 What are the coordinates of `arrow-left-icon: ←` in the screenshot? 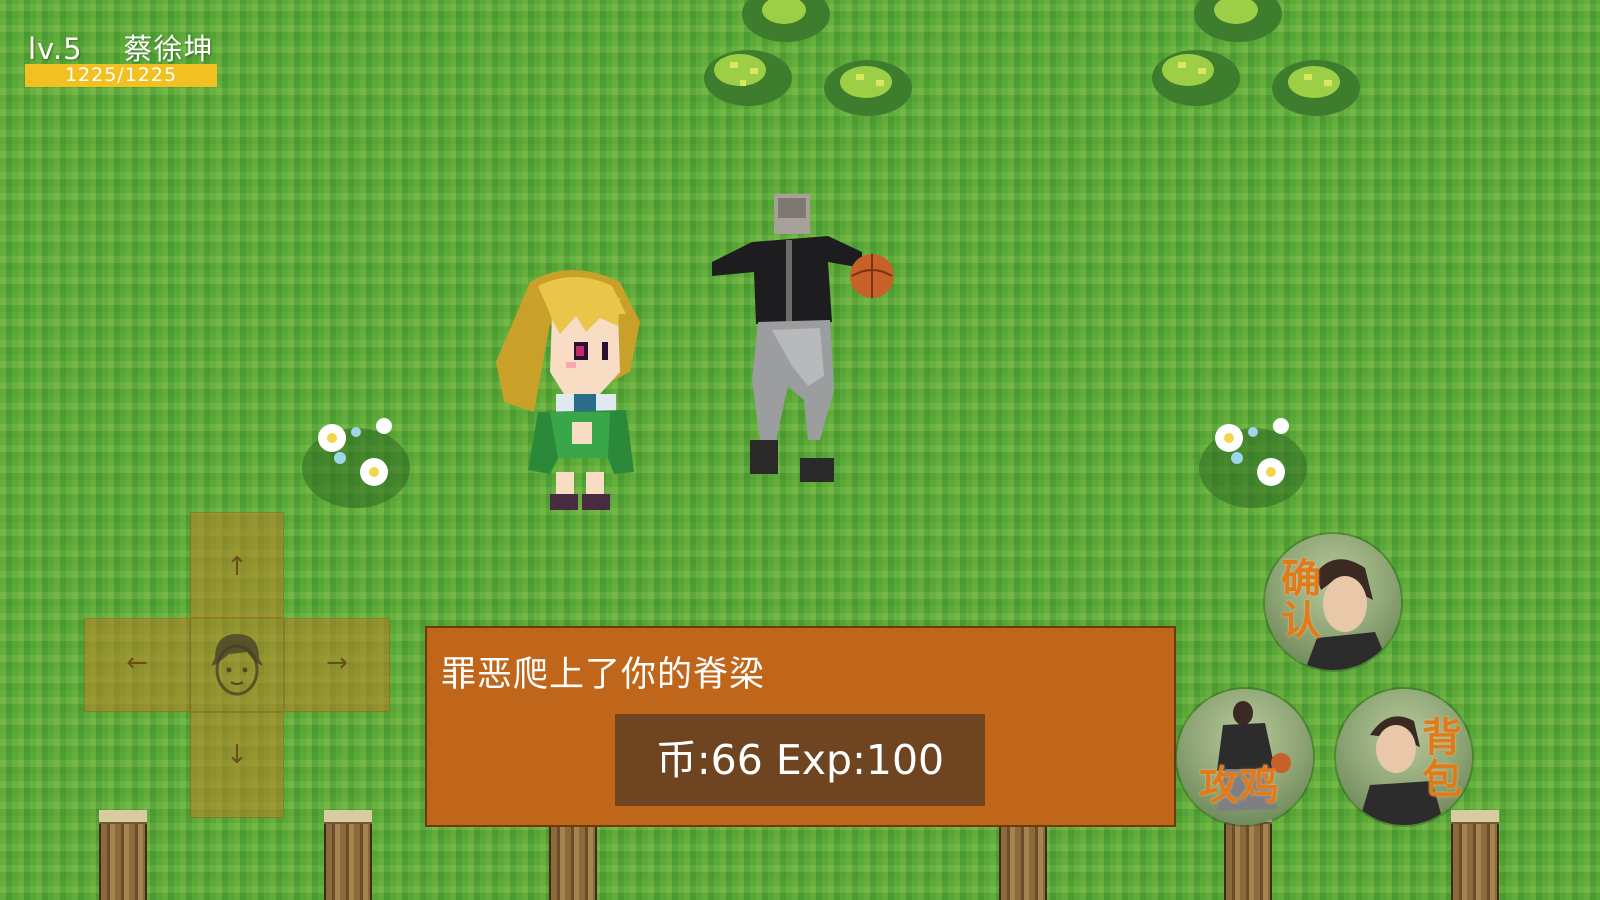 It's located at (137, 663).